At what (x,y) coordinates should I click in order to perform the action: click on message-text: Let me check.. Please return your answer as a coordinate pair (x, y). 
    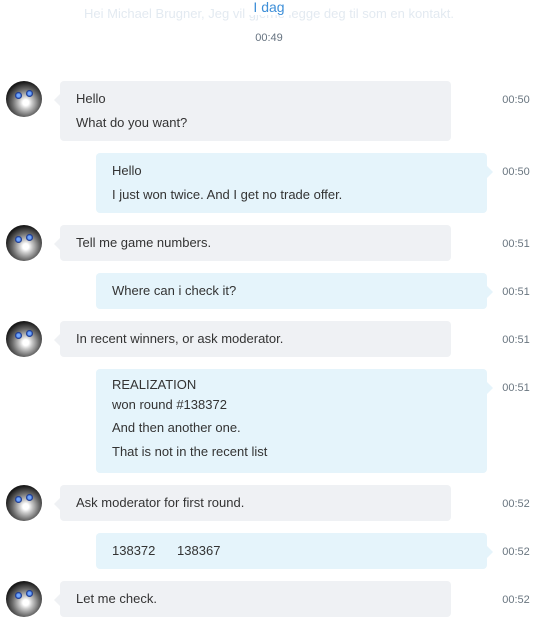
    Looking at the image, I should click on (116, 598).